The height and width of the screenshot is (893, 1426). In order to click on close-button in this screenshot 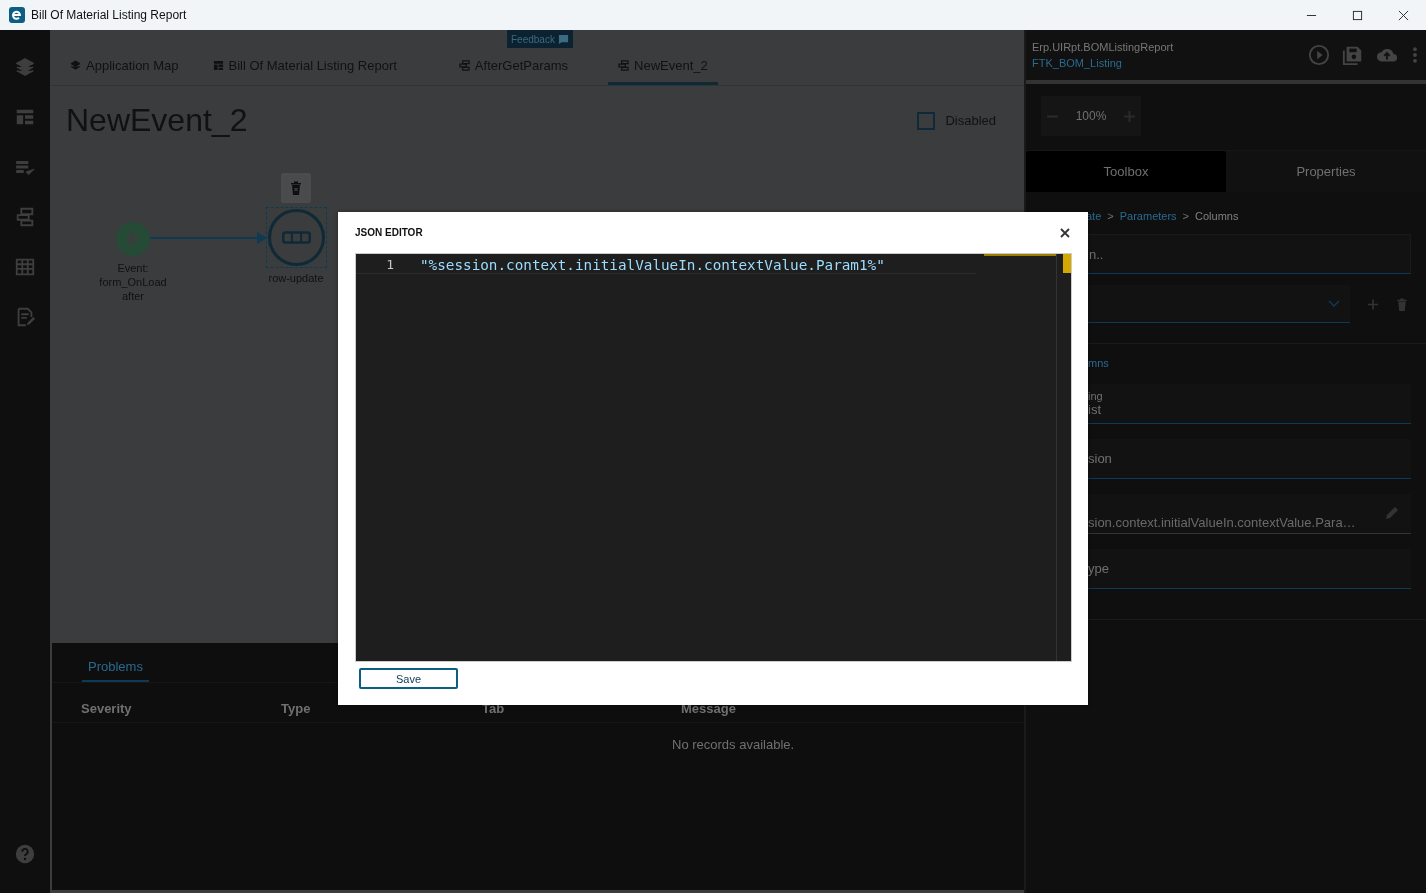, I will do `click(1065, 232)`.